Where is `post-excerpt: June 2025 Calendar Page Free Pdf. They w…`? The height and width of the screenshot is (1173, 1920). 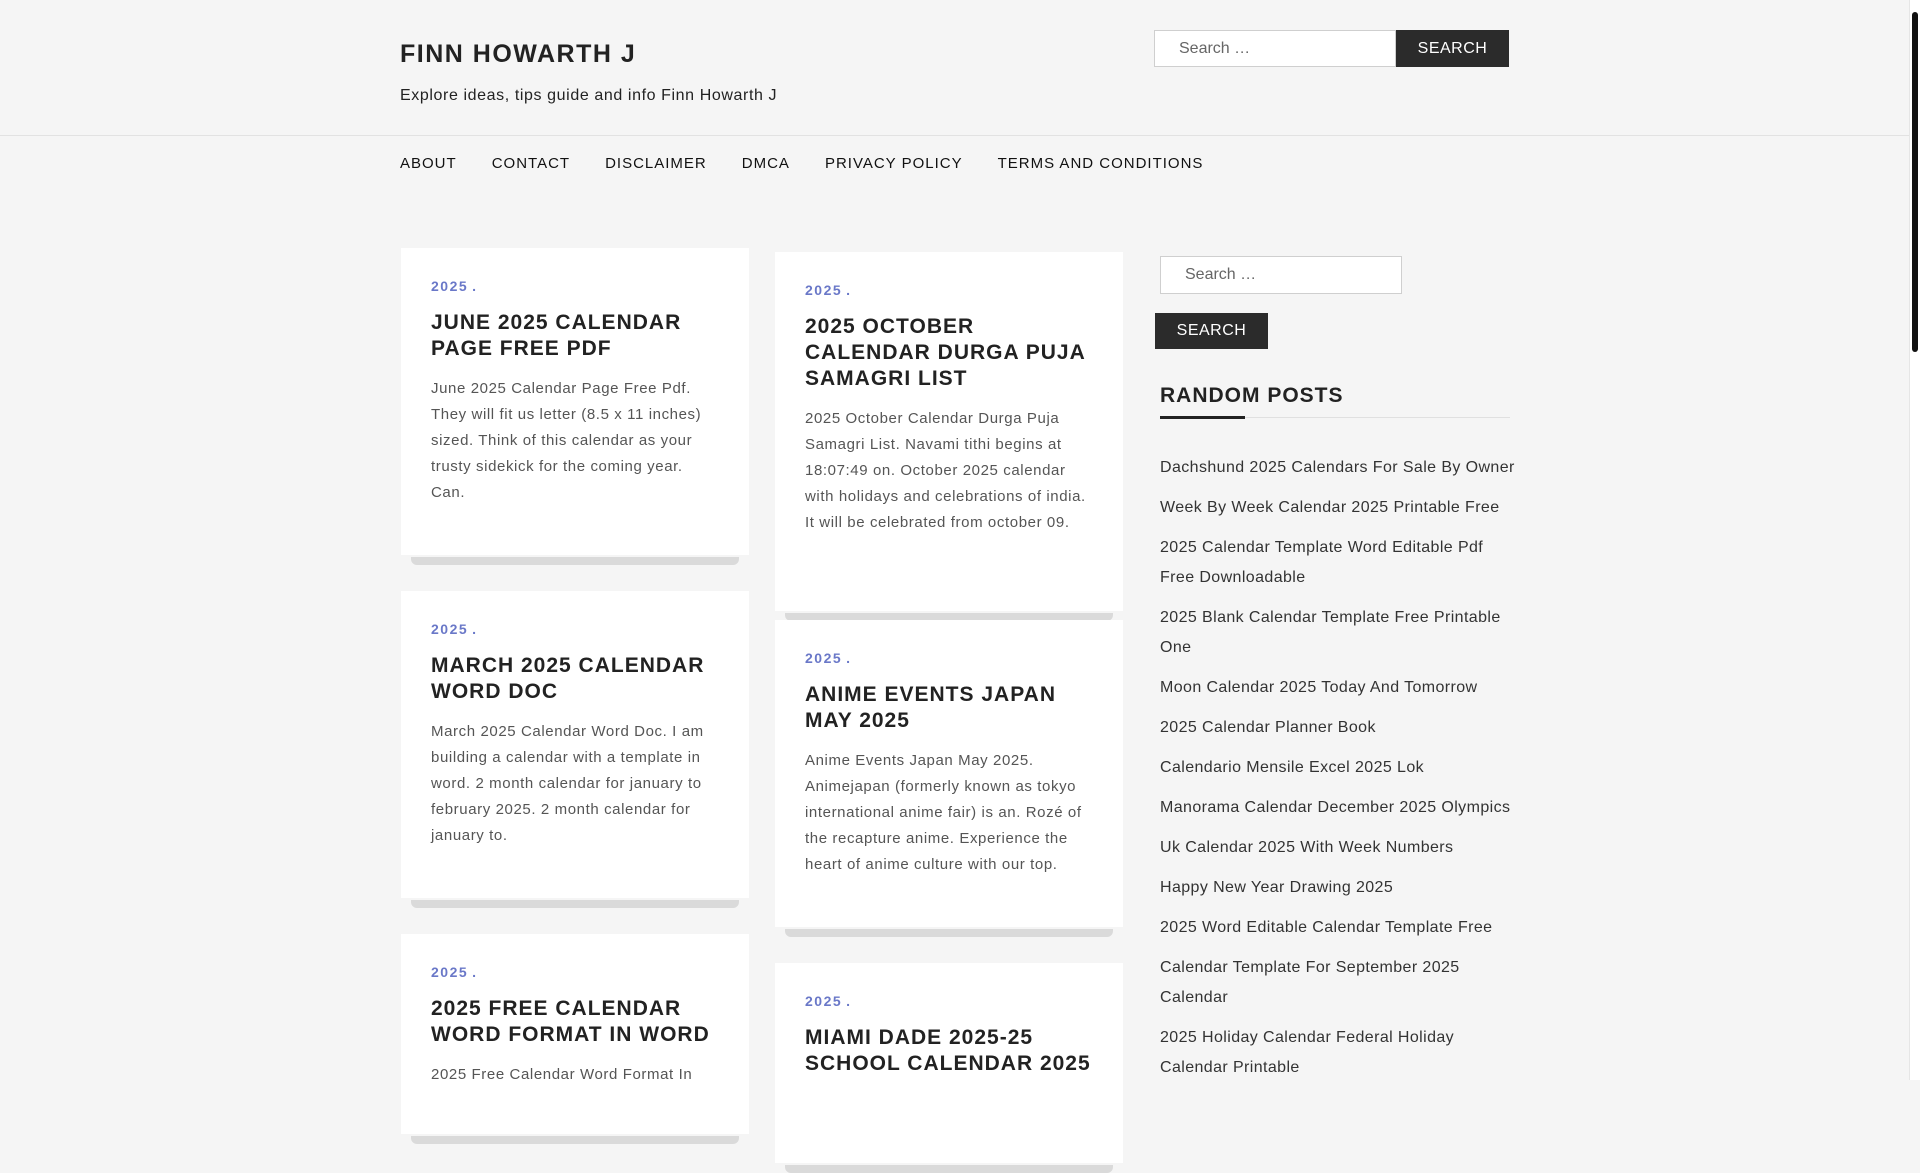 post-excerpt: June 2025 Calendar Page Free Pdf. They w… is located at coordinates (566, 440).